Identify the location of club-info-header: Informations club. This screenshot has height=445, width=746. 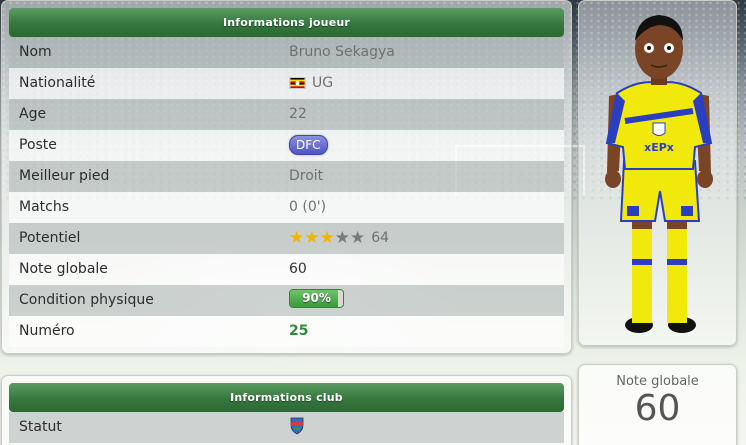
(286, 397).